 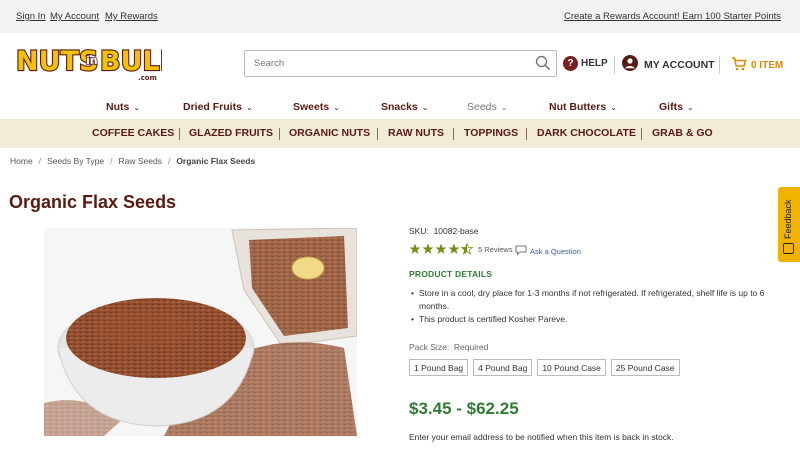 I want to click on help-label: HELP, so click(x=594, y=63).